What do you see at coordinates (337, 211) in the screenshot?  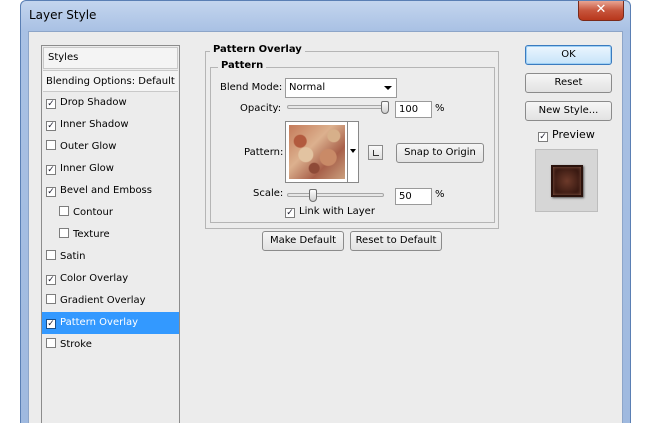 I see `link-with-layer-label: Link with Layer` at bounding box center [337, 211].